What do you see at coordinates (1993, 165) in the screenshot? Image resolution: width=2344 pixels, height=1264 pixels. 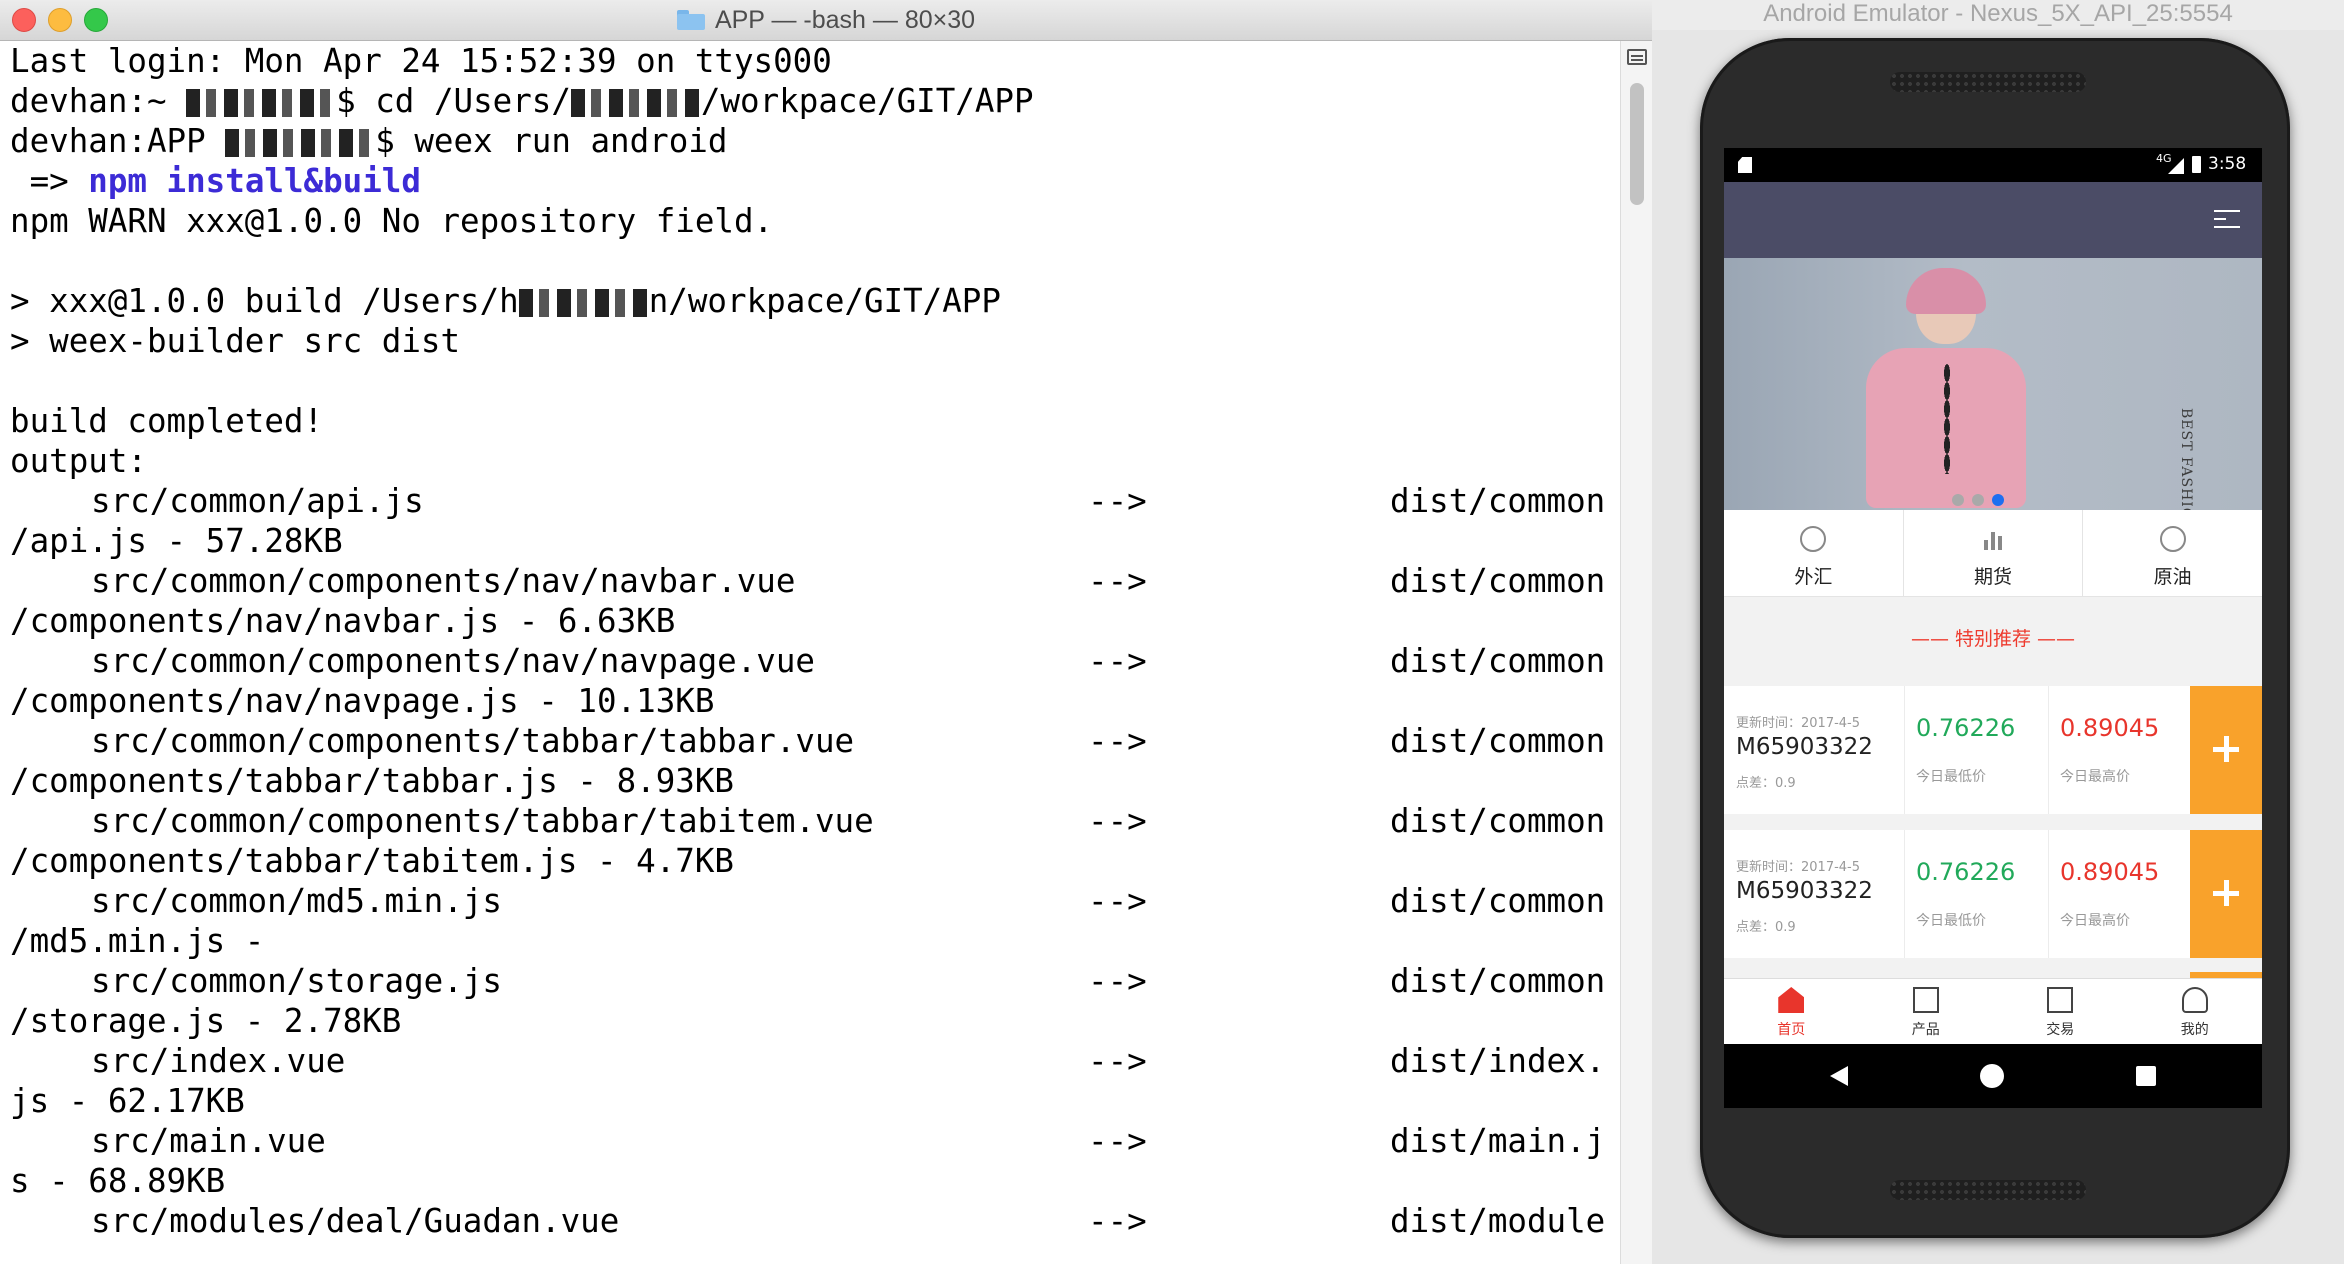 I see `status-bar: 4G 3:58` at bounding box center [1993, 165].